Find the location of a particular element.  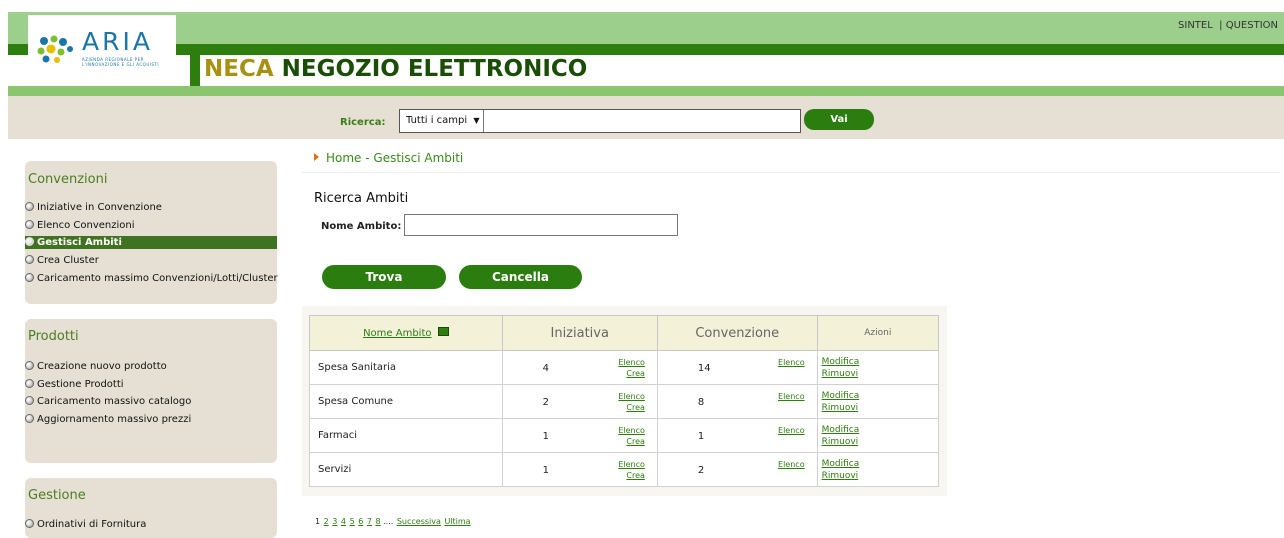

cell-nome-ambito: Servizi is located at coordinates (406, 469).